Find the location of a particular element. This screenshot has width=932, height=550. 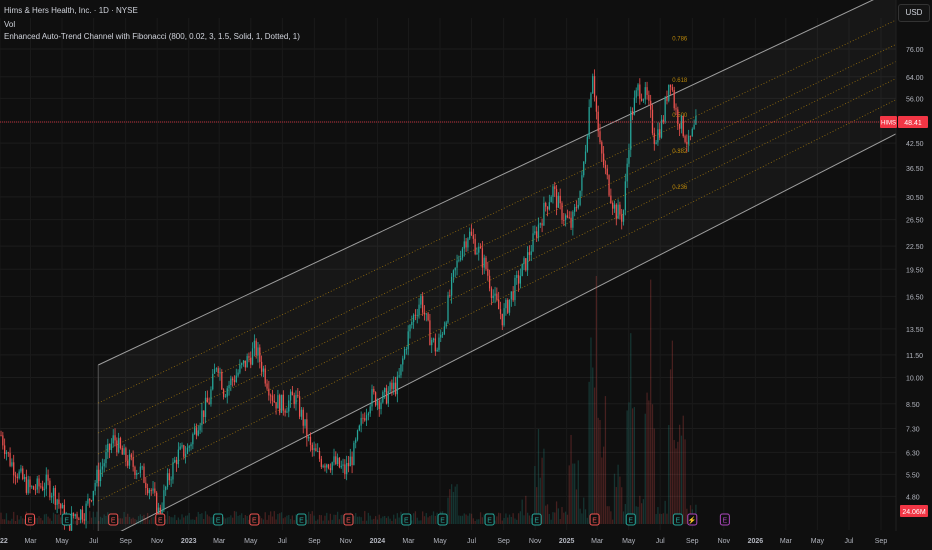

y-tick-label: 16.50 is located at coordinates (915, 297).